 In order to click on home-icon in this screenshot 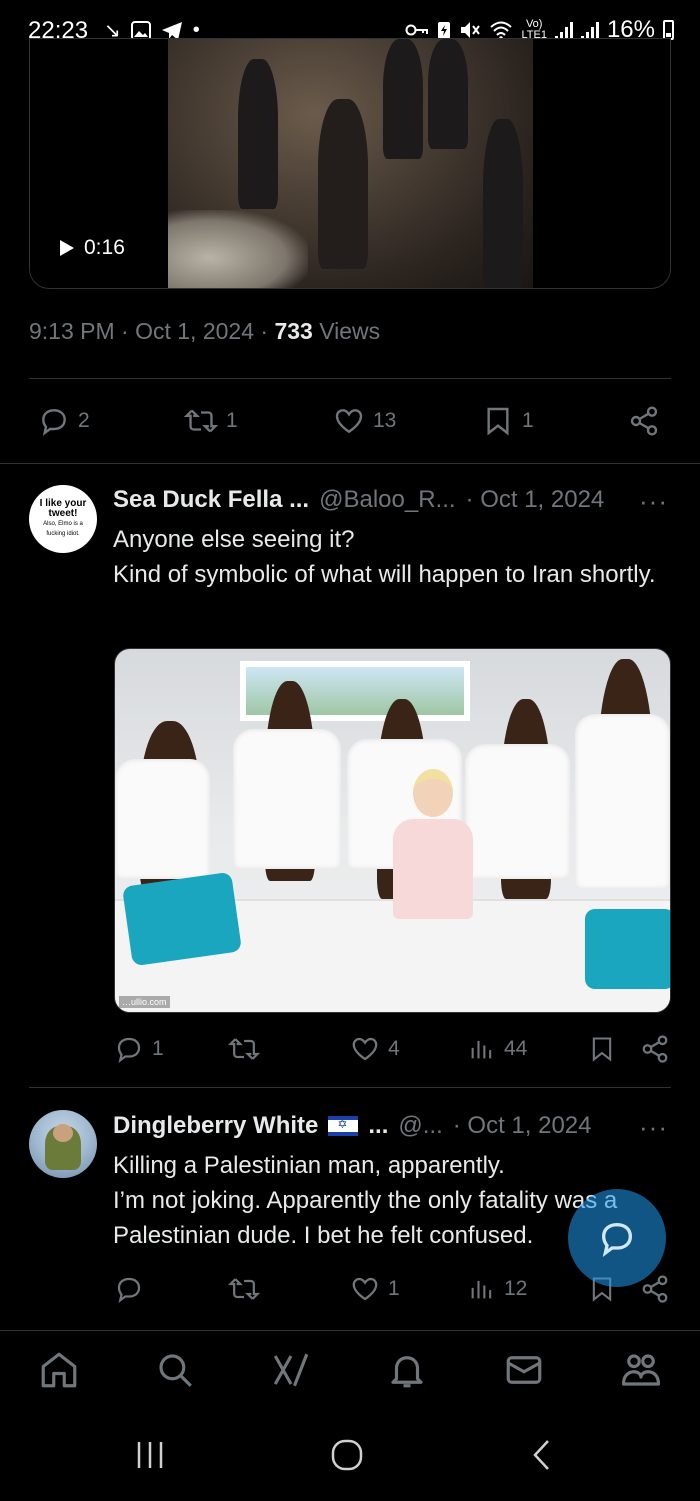, I will do `click(59, 1370)`.